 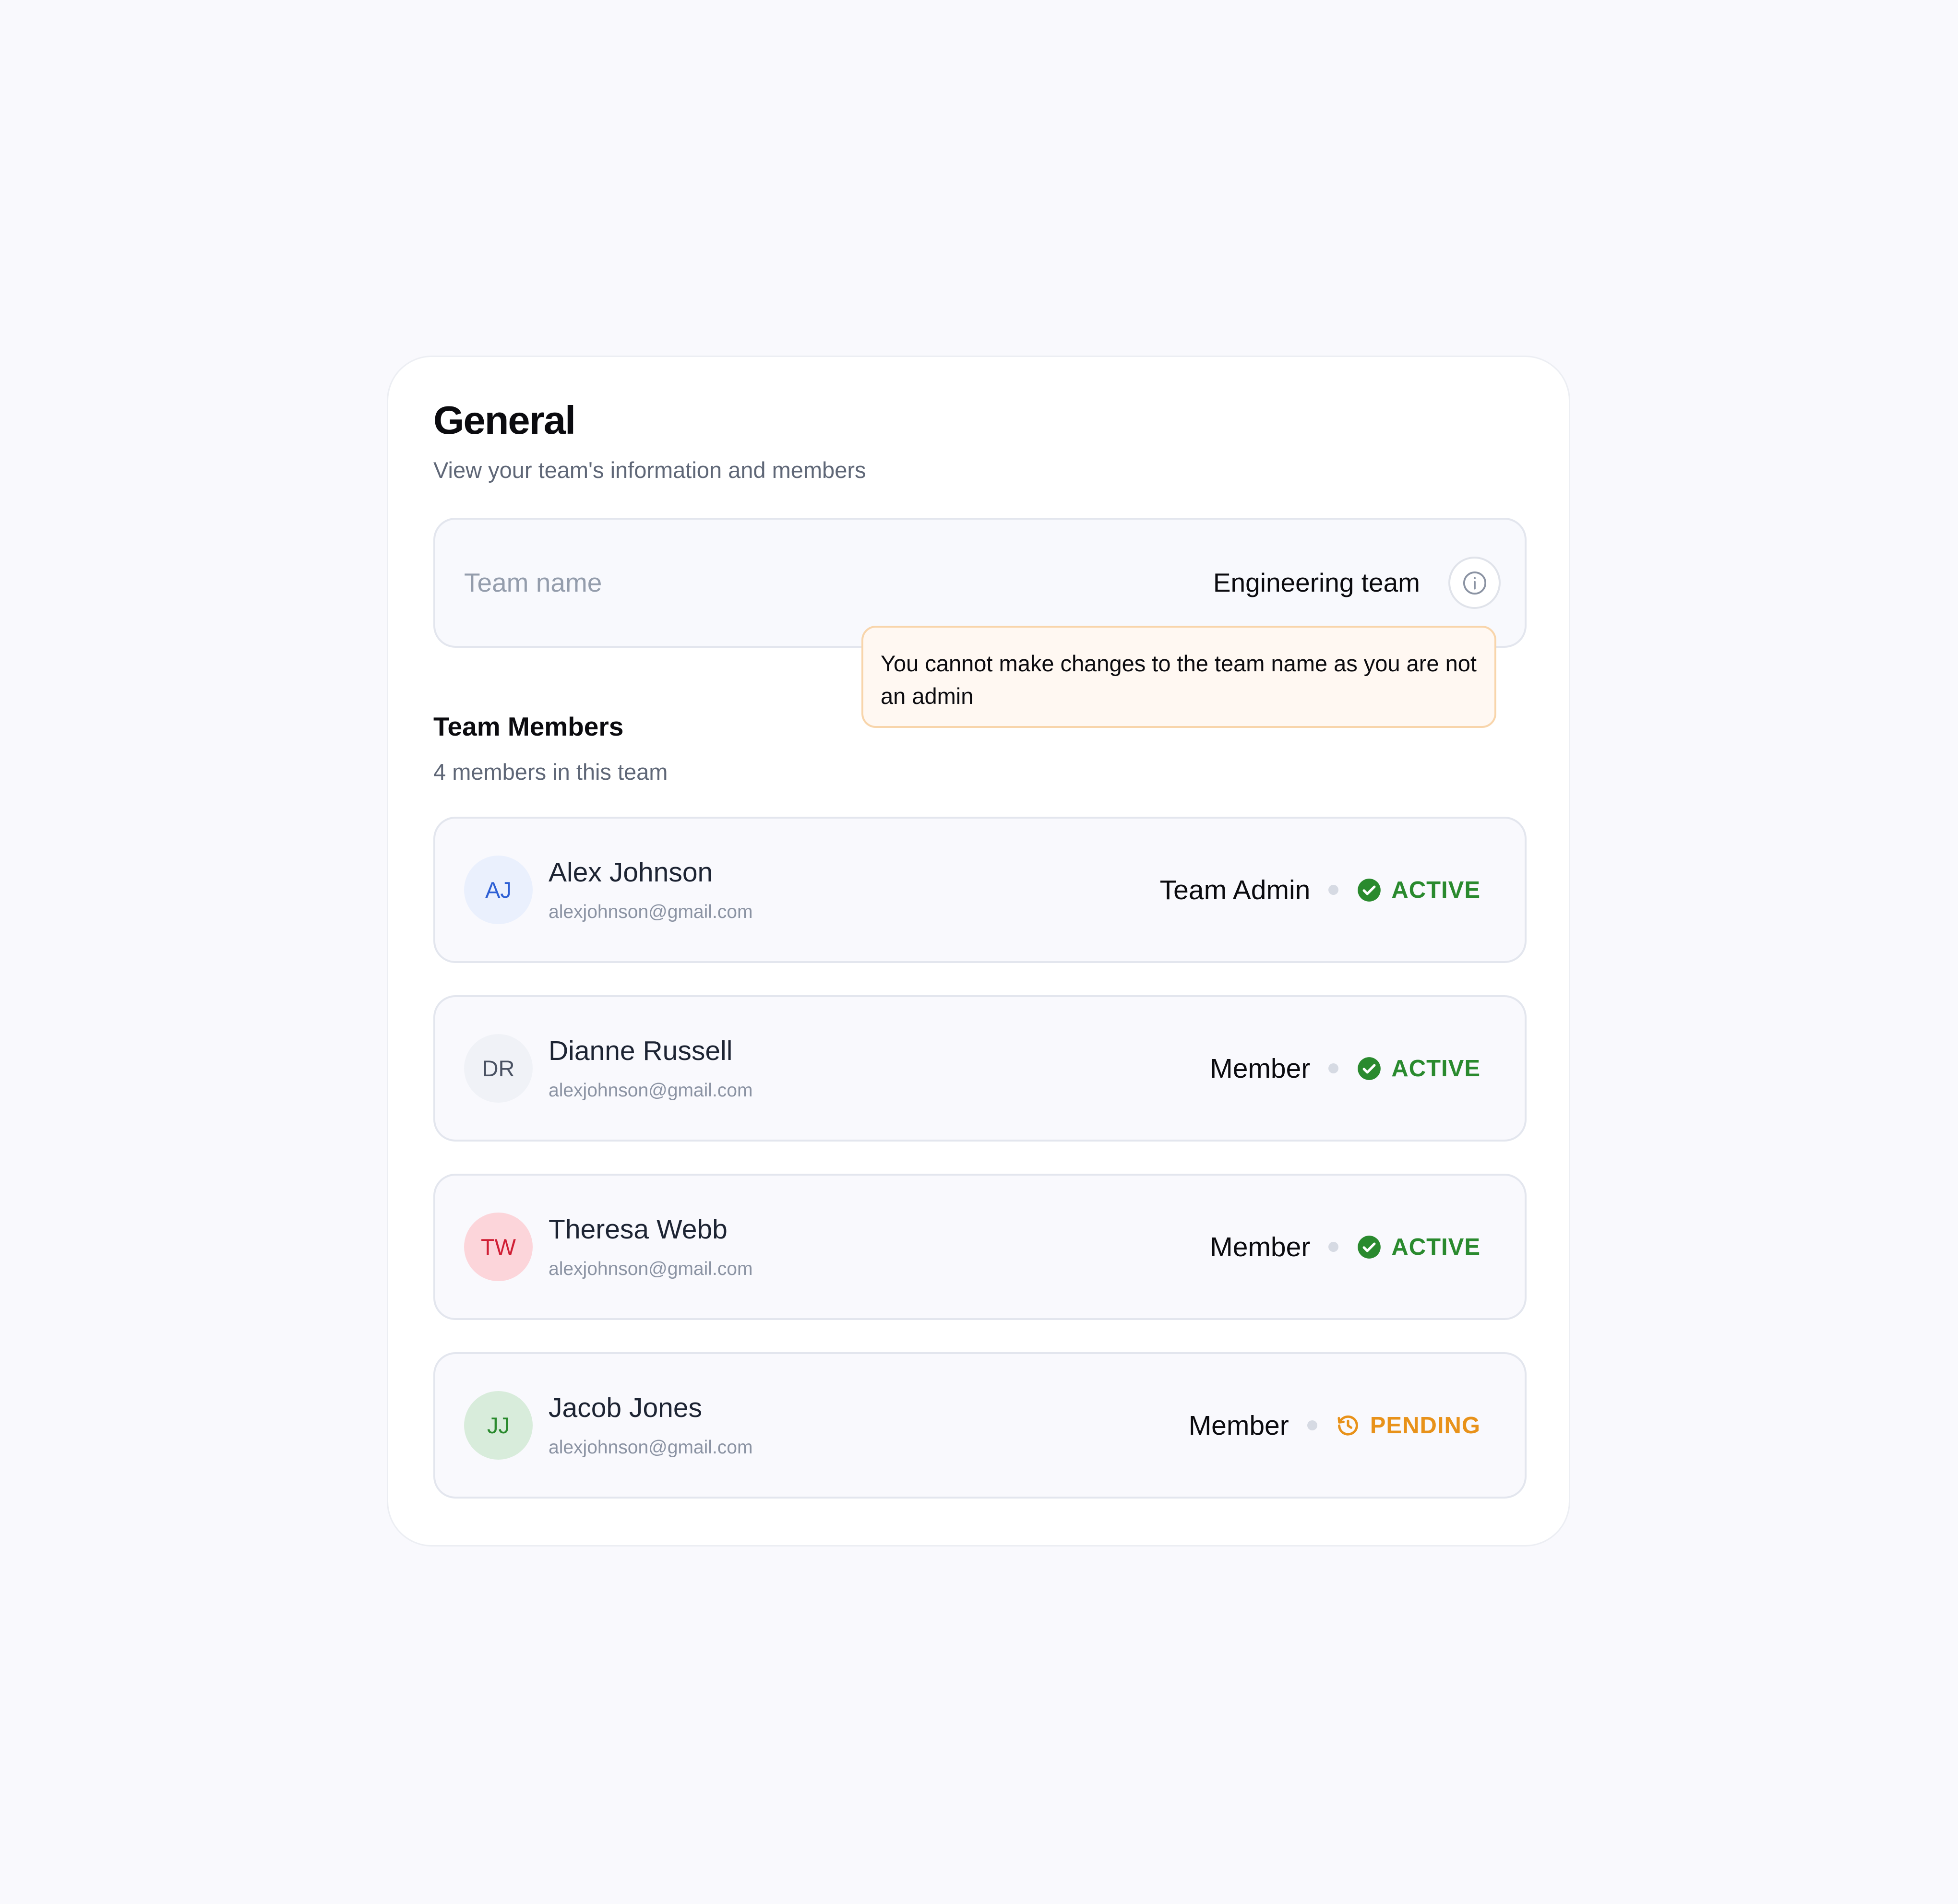 I want to click on member-name: Theresa Webb, so click(x=638, y=1229).